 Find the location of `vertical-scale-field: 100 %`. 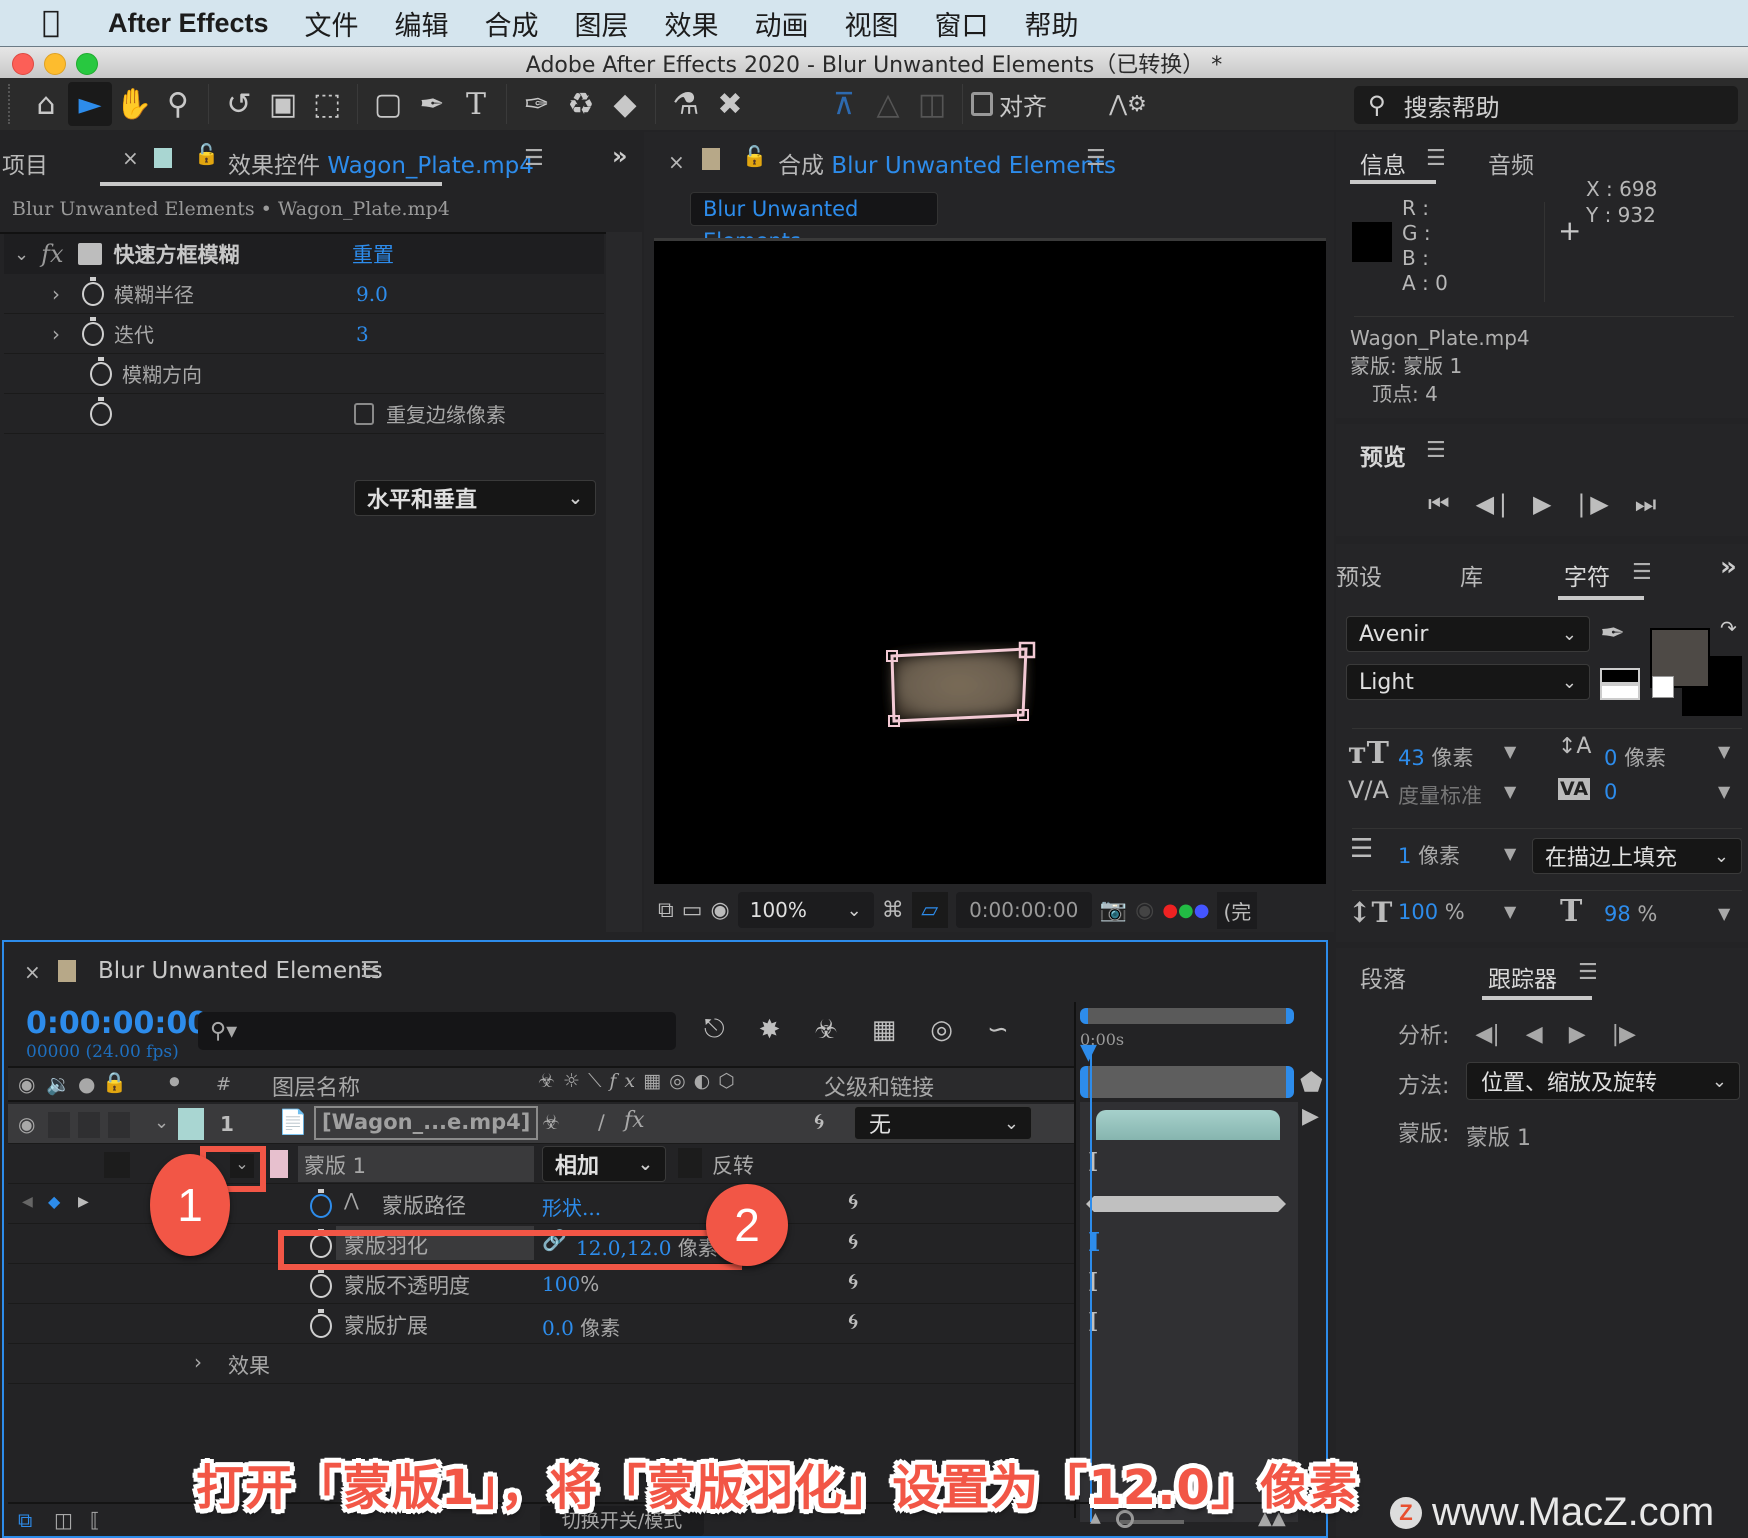

vertical-scale-field: 100 % is located at coordinates (1431, 912).